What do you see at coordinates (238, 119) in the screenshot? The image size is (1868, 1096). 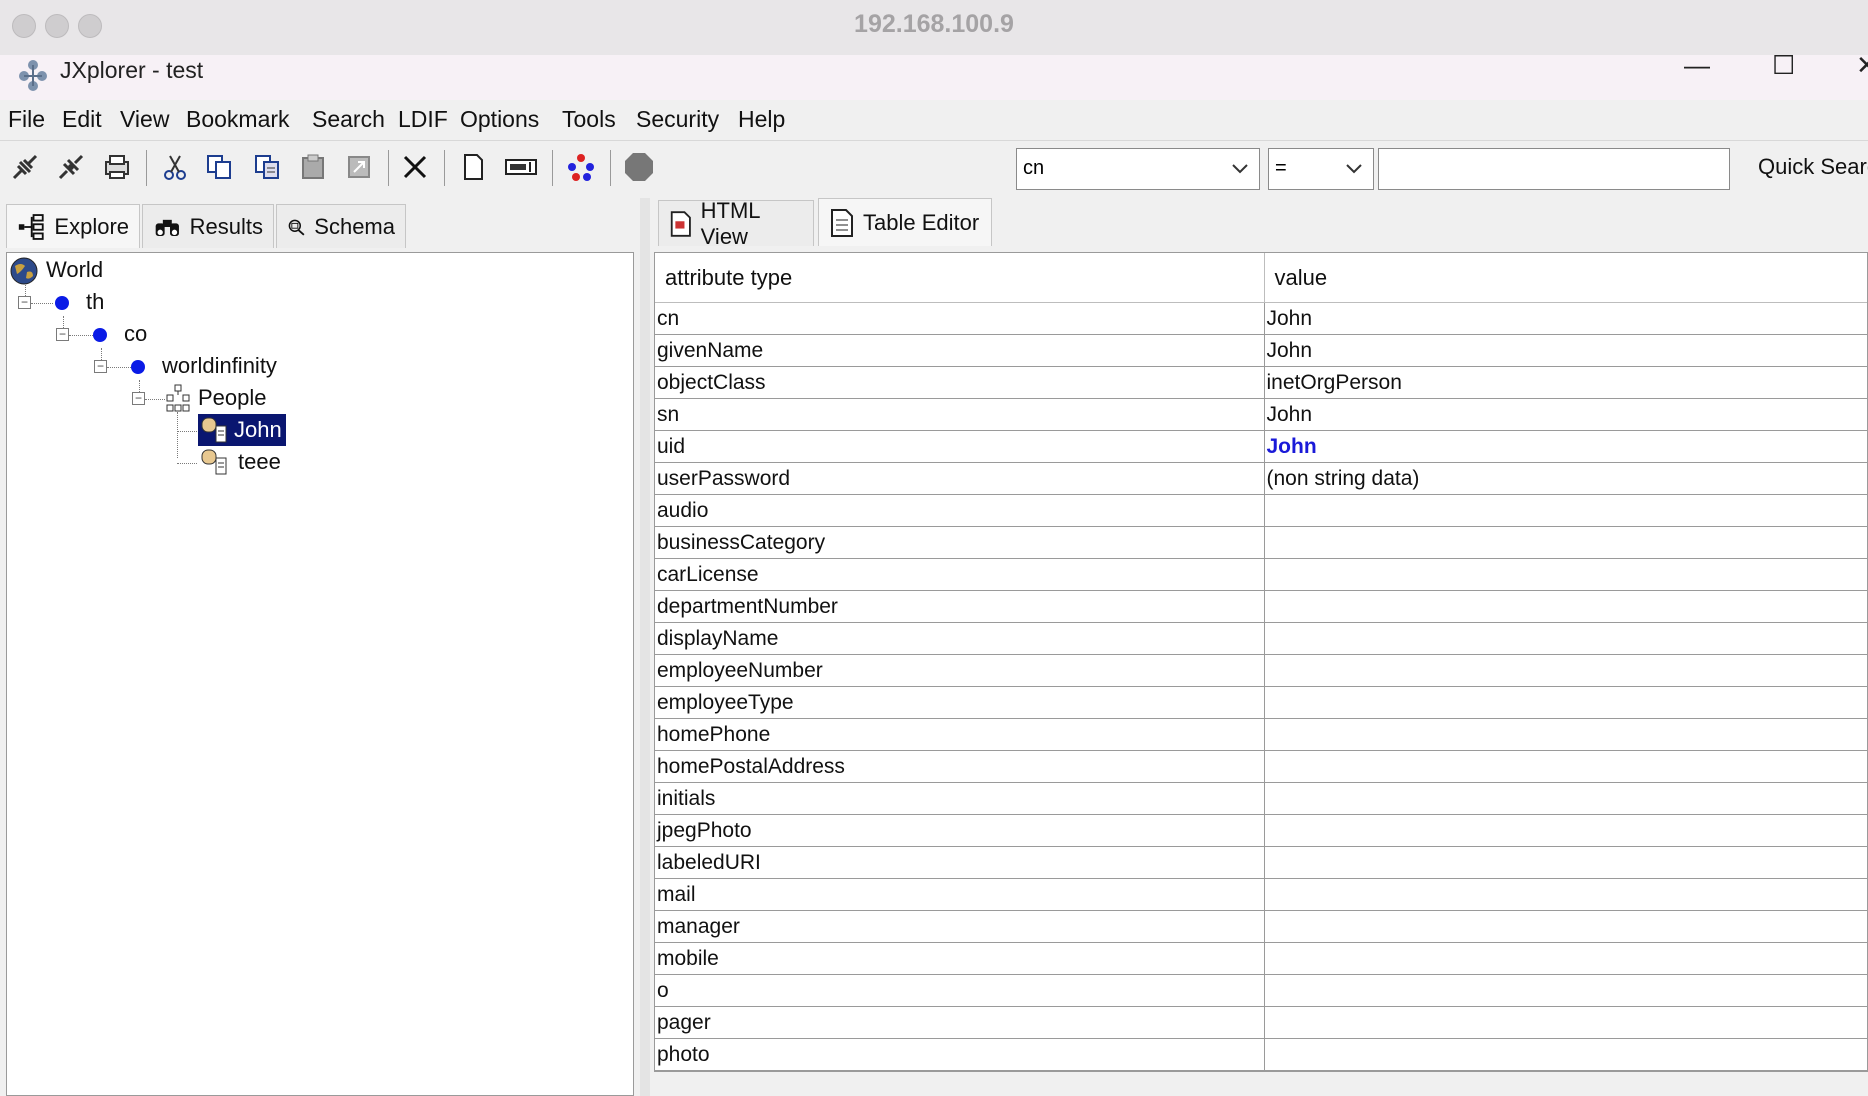 I see `menu-bookmark: Bookmark` at bounding box center [238, 119].